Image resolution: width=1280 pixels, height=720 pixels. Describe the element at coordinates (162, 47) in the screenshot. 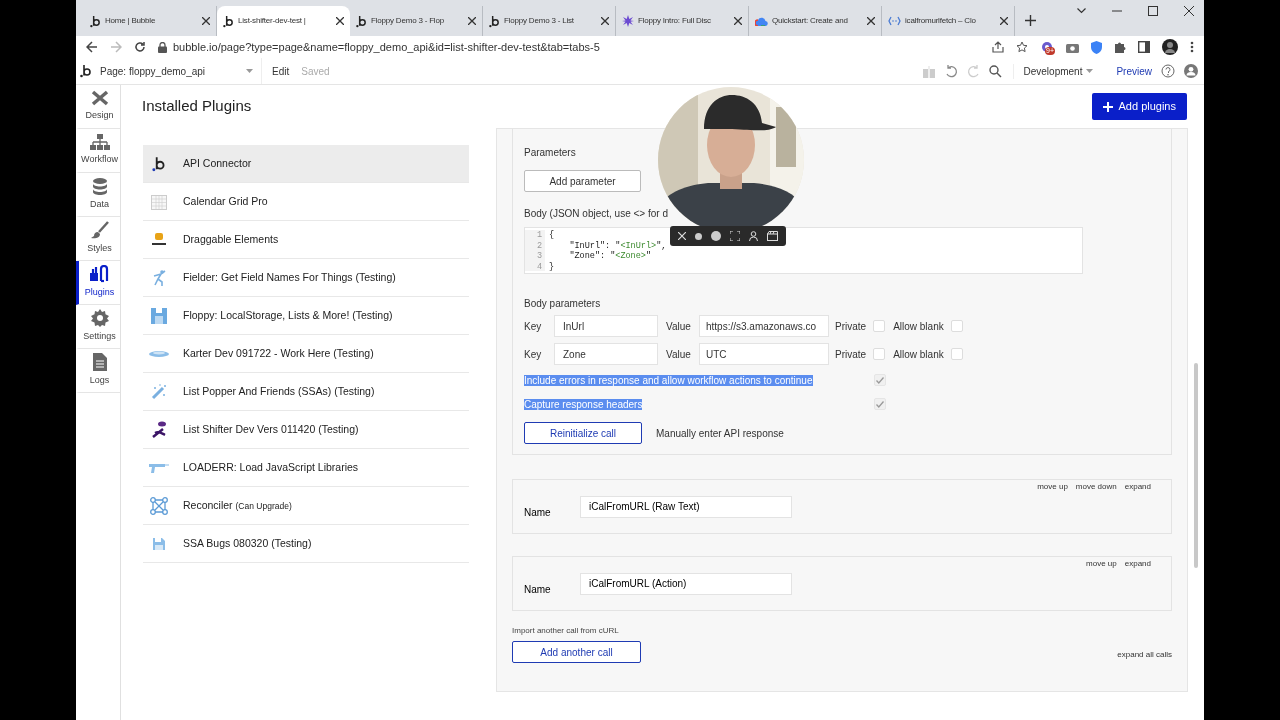

I see `lock-icon` at that location.